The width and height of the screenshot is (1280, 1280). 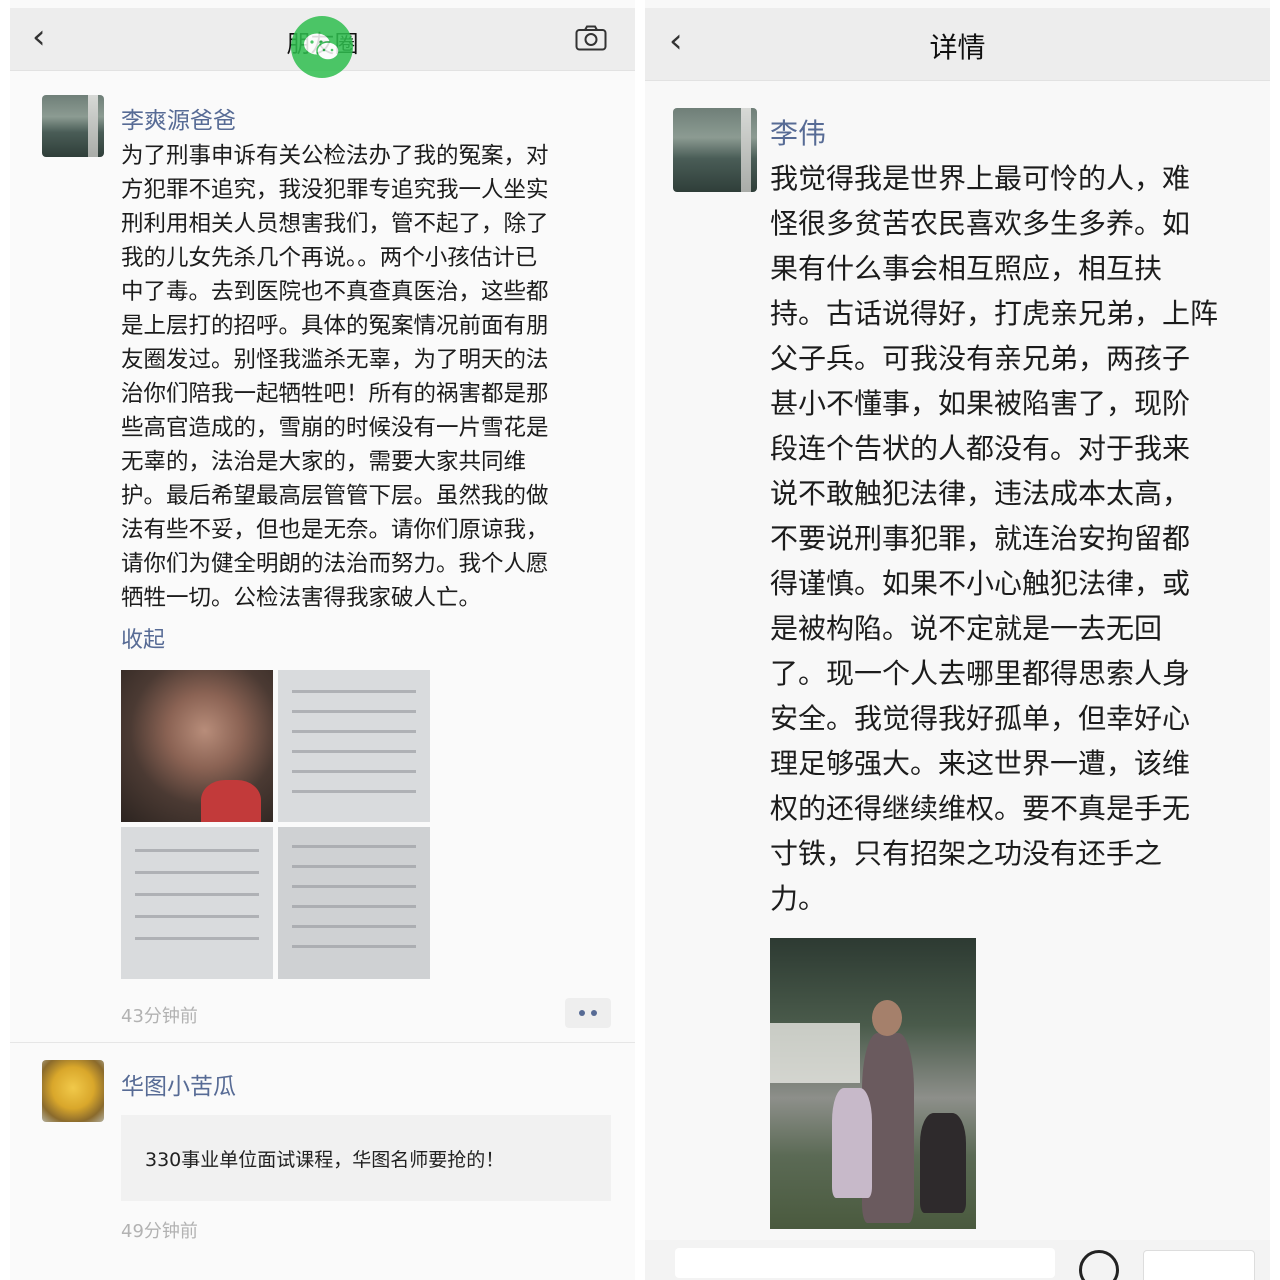 What do you see at coordinates (980, 358) in the screenshot?
I see `post-text-line: 父子兵。可我没有亲兄弟，两孩子` at bounding box center [980, 358].